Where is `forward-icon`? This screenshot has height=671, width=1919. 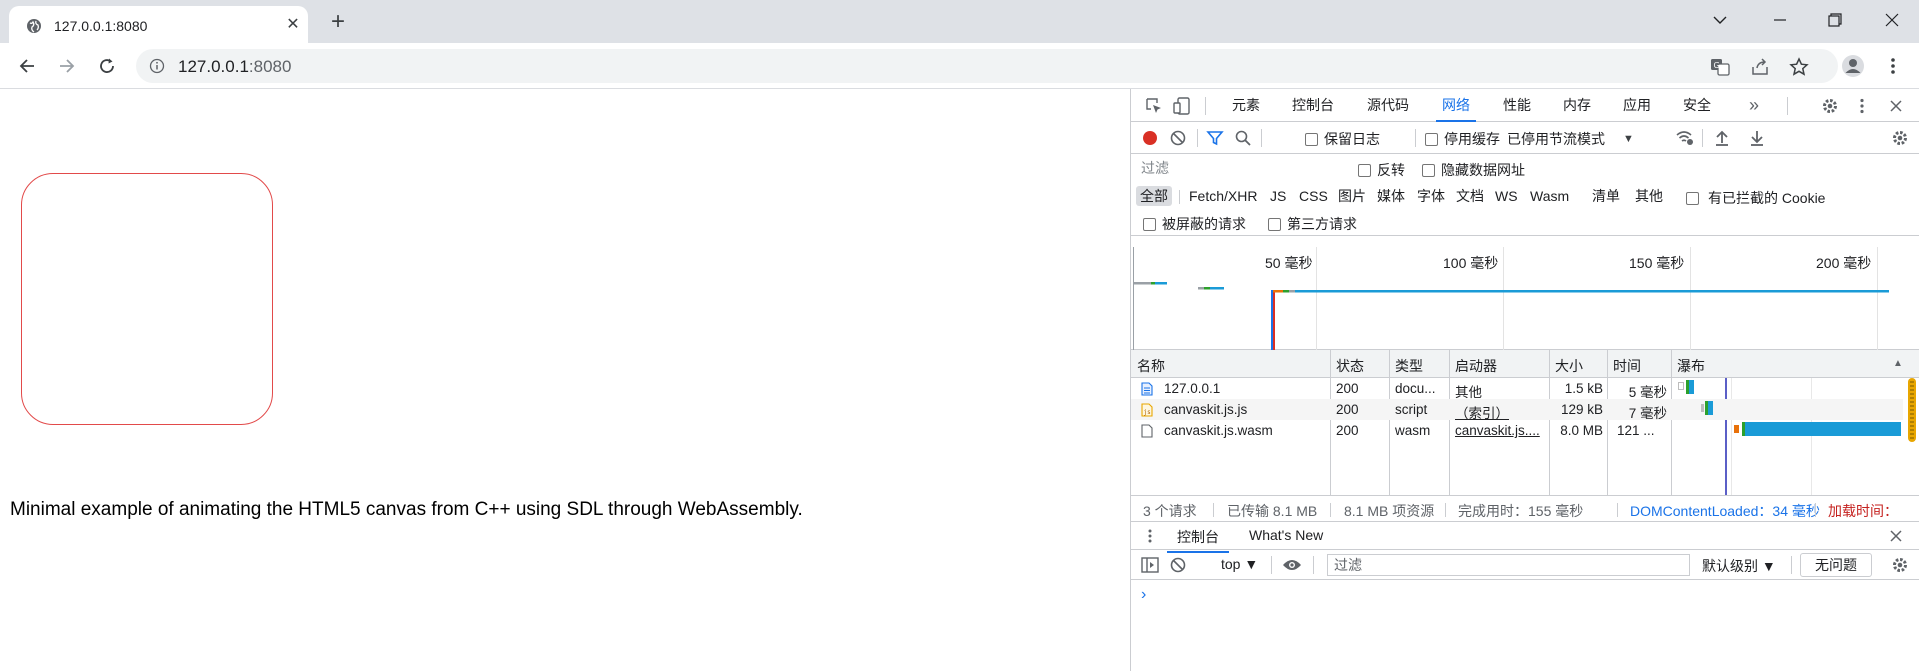
forward-icon is located at coordinates (67, 66).